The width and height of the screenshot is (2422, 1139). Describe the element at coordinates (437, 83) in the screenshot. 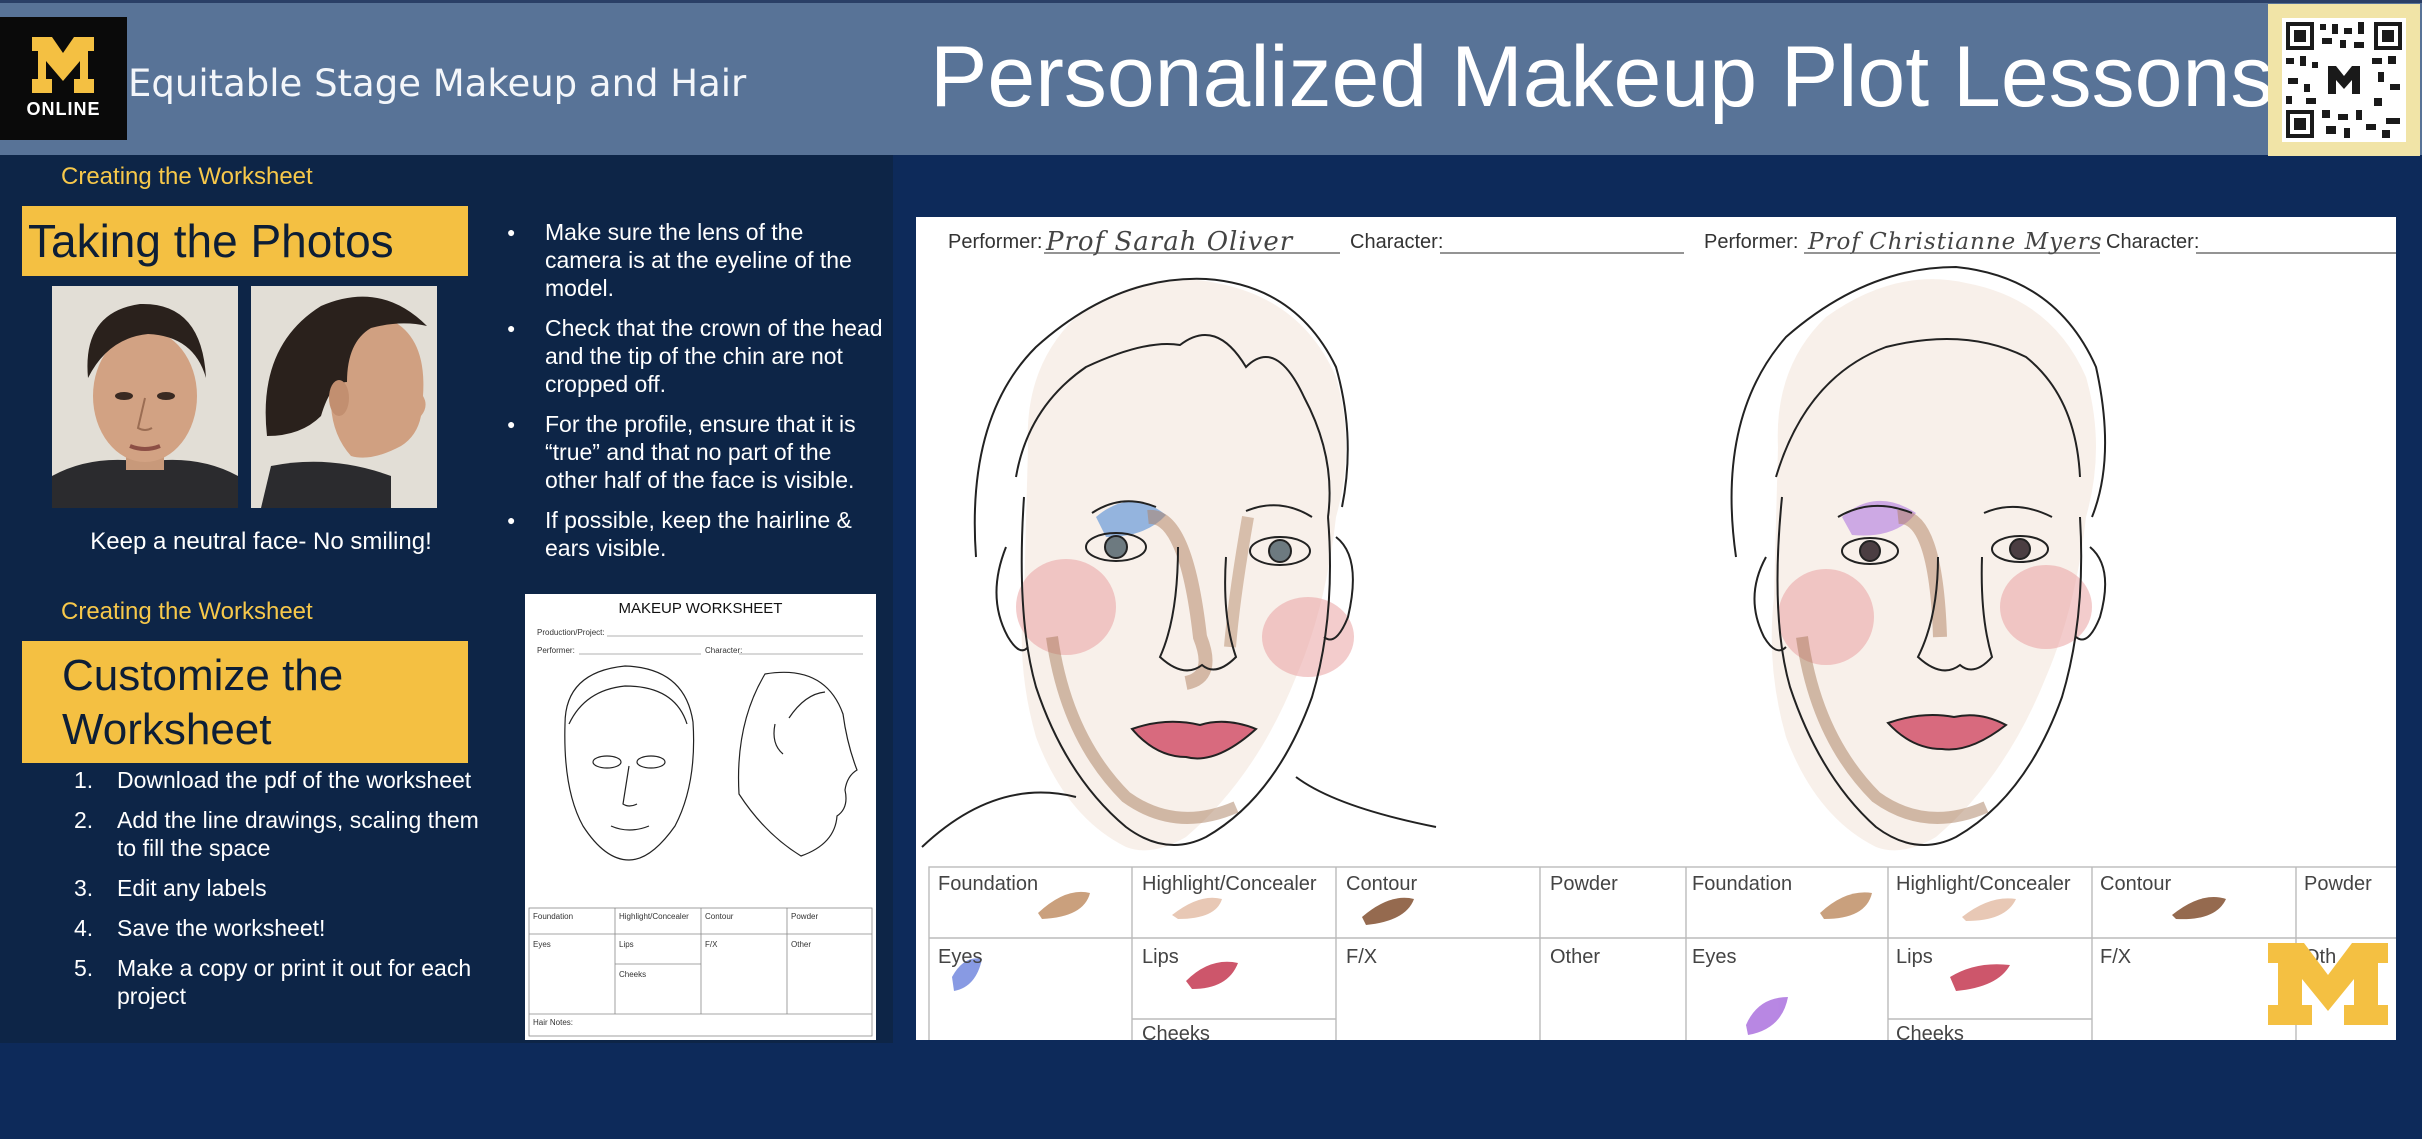

I see `course-title: Equitable Stage Makeup and Hair` at that location.